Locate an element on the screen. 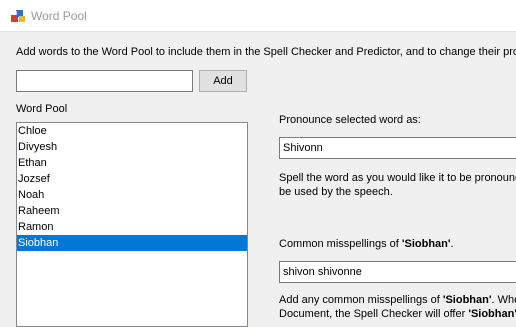  word-pool-item: Divyesh is located at coordinates (132, 147).